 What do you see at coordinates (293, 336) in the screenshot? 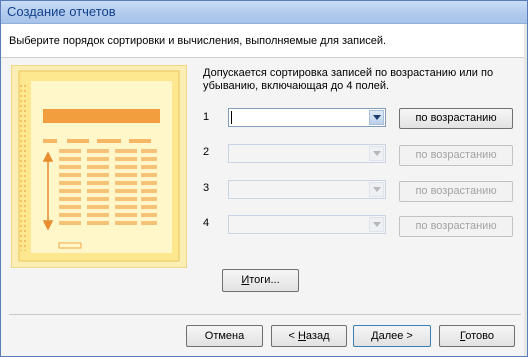
I see `back-prefix: <` at bounding box center [293, 336].